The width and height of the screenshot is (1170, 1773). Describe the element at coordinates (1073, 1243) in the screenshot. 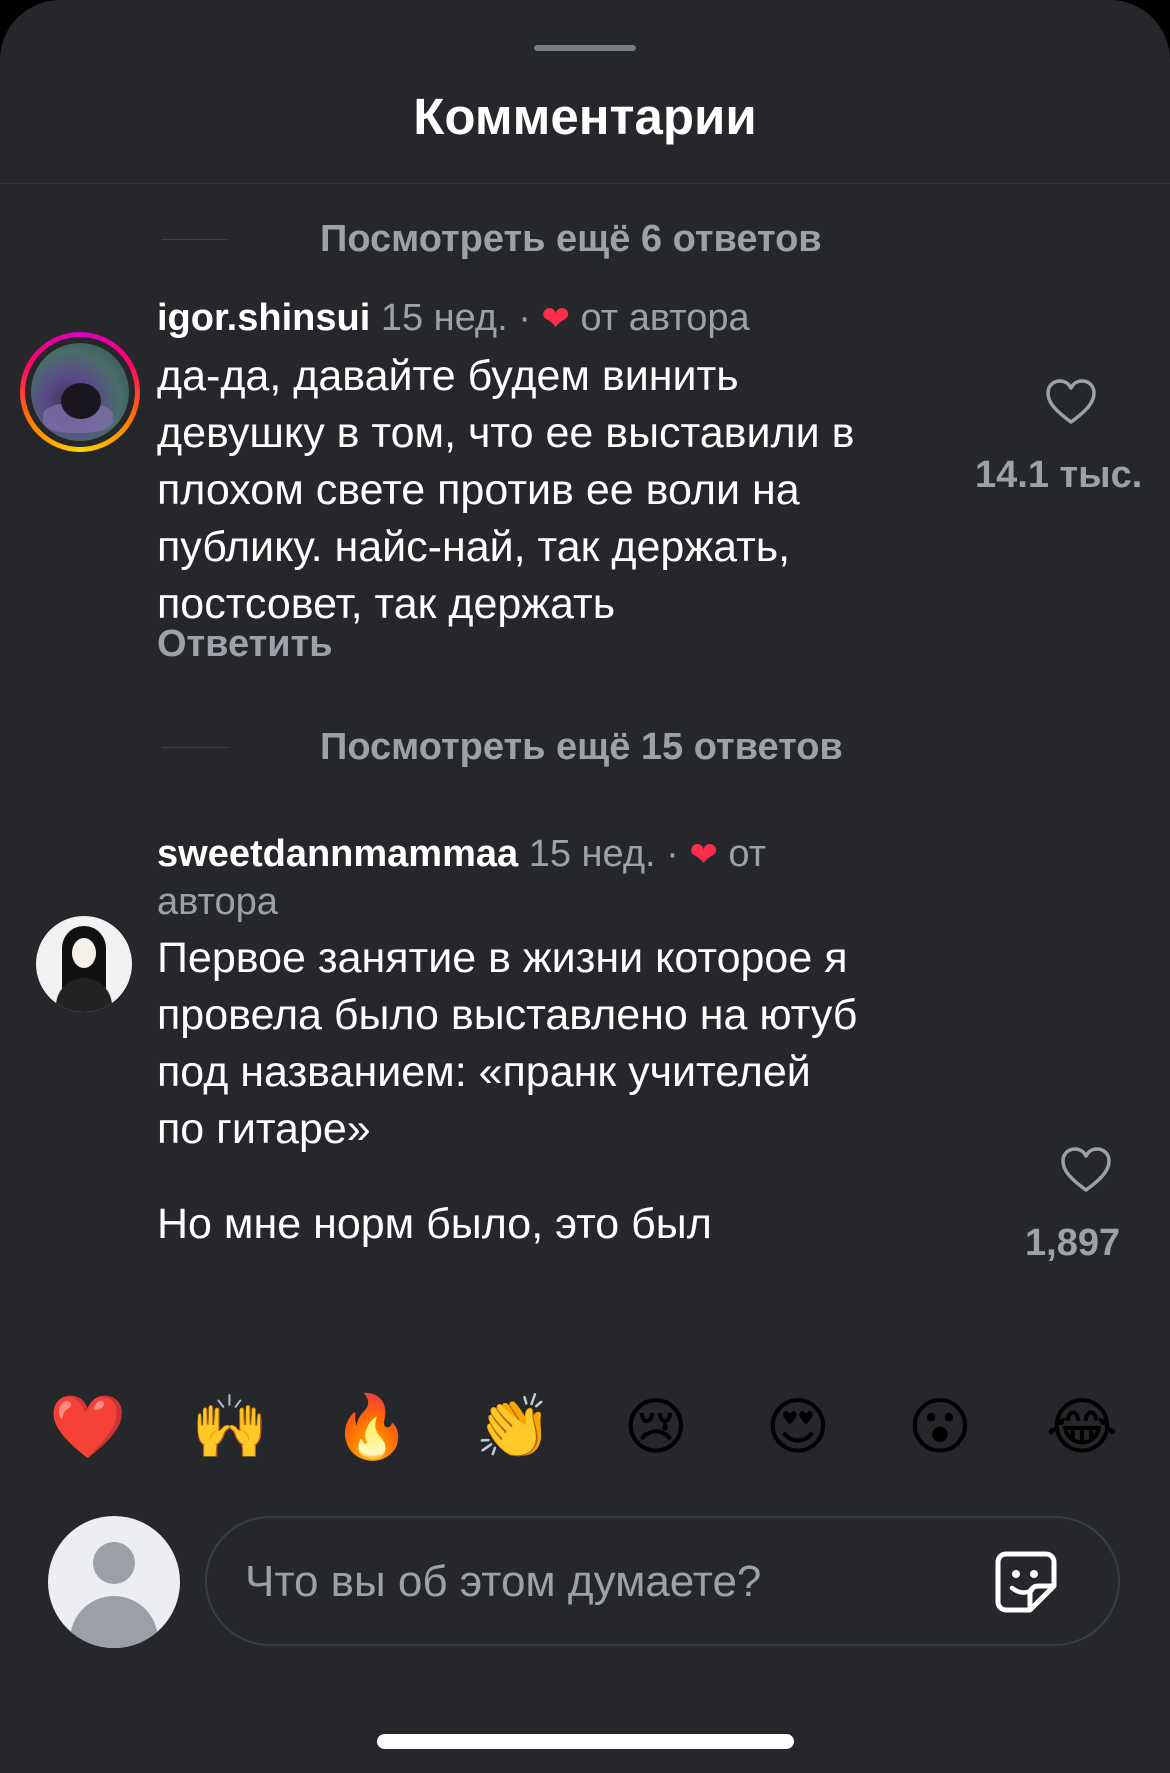

I see `like-count: 1,897` at that location.